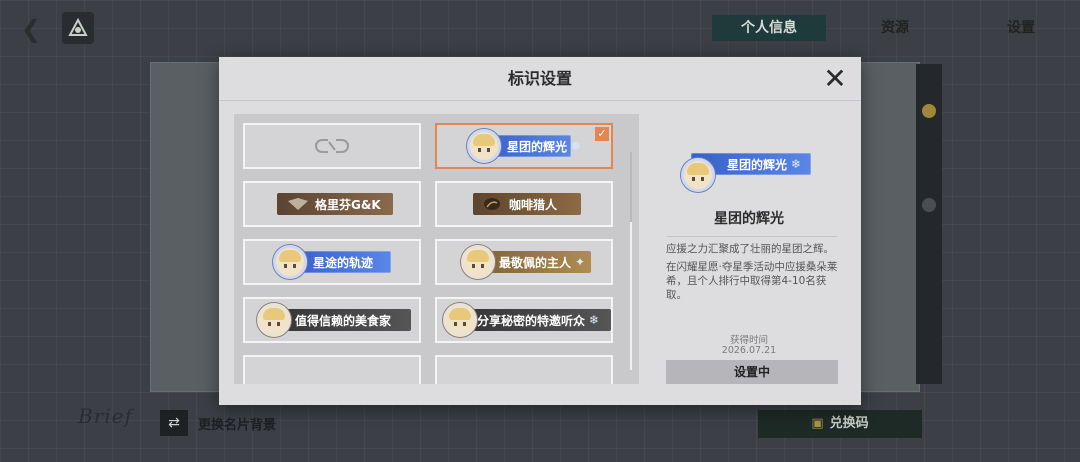 The height and width of the screenshot is (462, 1080). I want to click on badge-label: 咖啡猎人, so click(533, 204).